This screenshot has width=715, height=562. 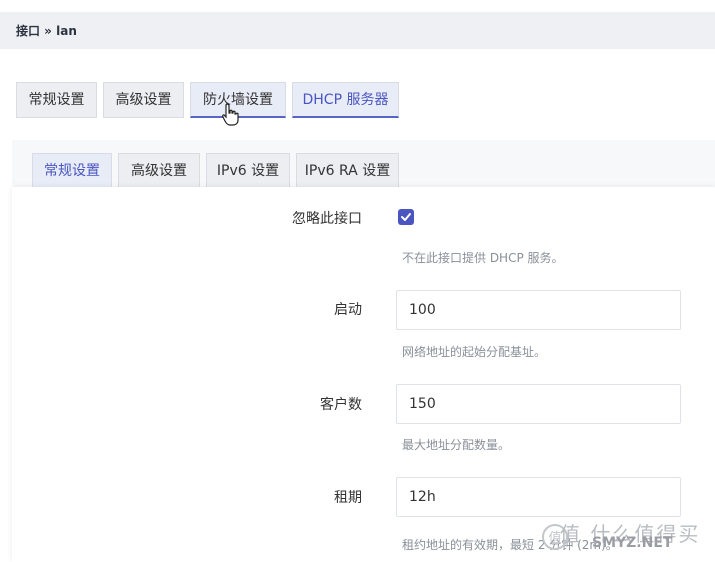 I want to click on subtab-advanced: 高级设置, so click(x=159, y=171).